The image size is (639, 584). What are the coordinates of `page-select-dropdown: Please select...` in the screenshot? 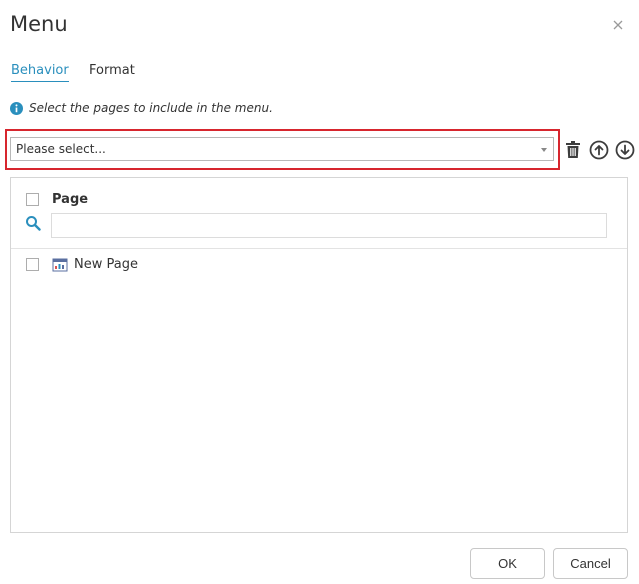 It's located at (282, 149).